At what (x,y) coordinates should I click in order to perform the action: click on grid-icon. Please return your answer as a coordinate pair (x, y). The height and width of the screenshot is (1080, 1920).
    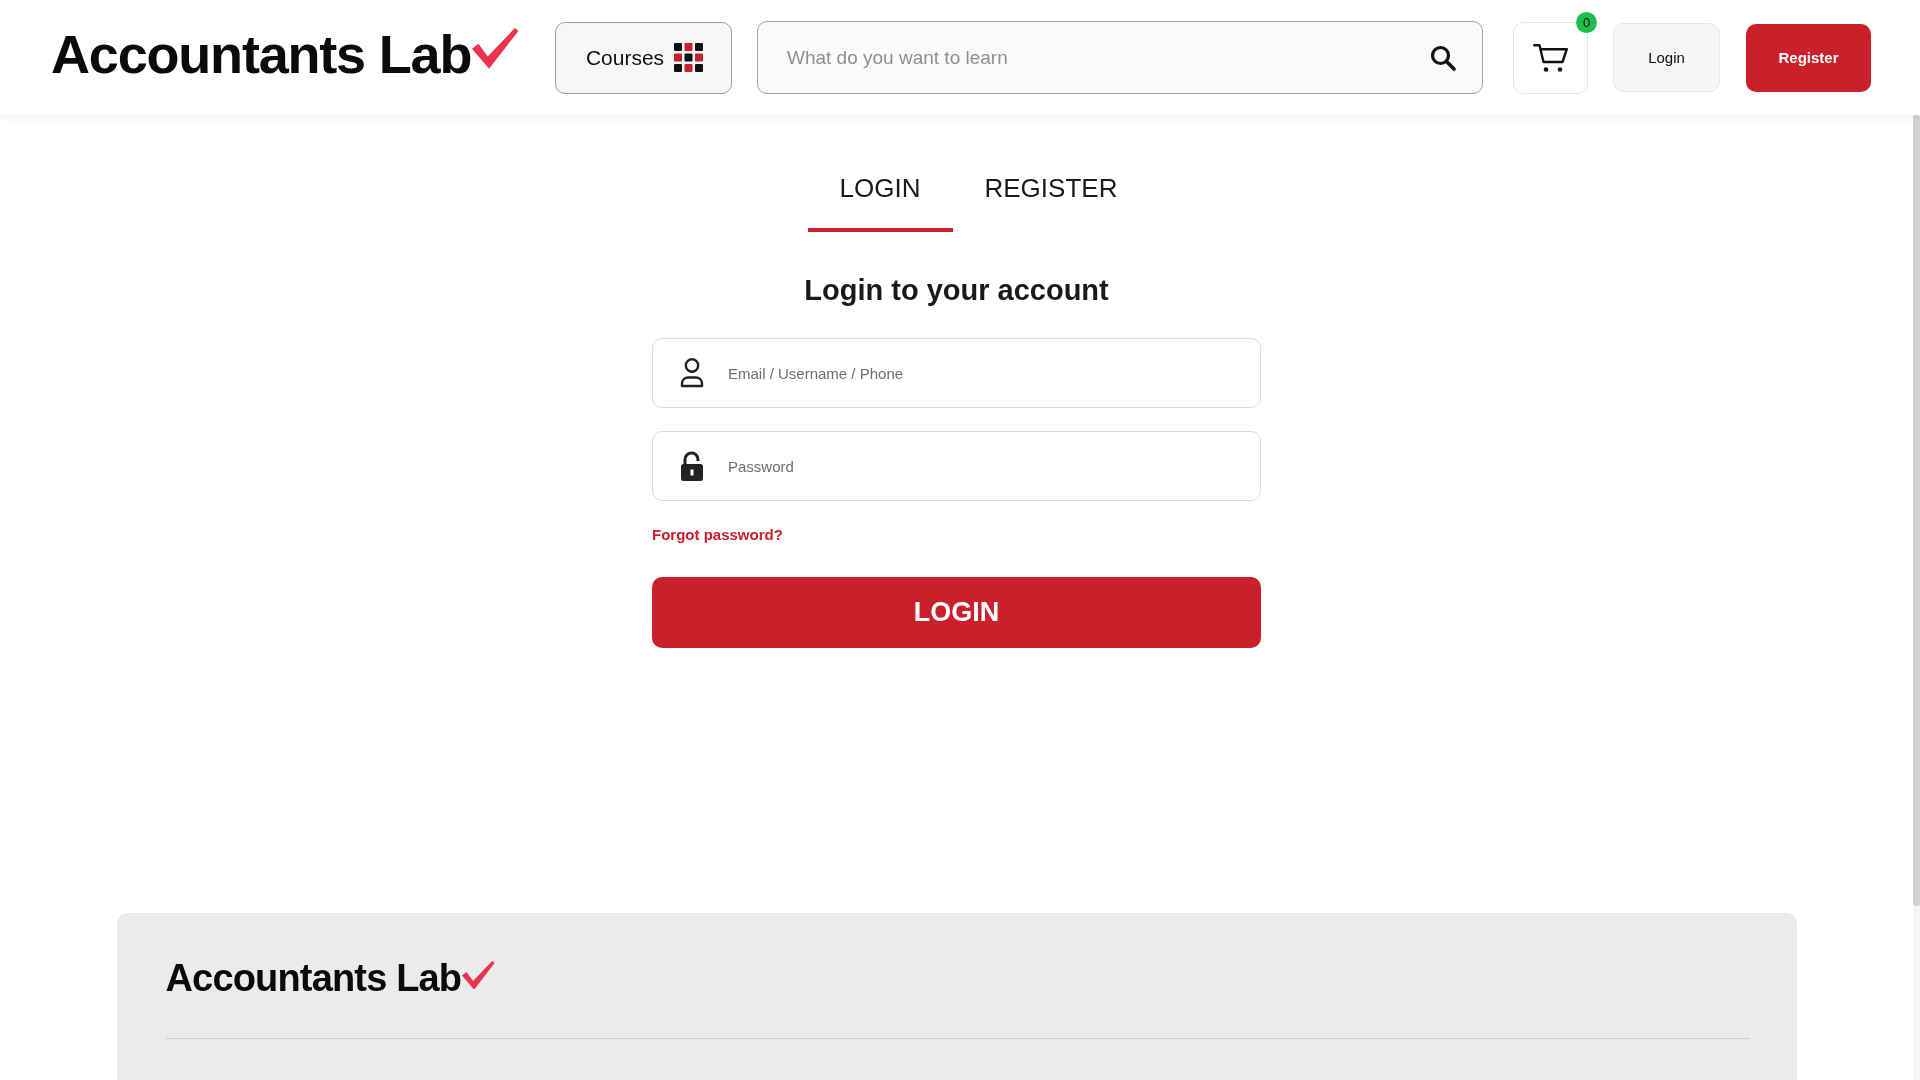
    Looking at the image, I should click on (689, 57).